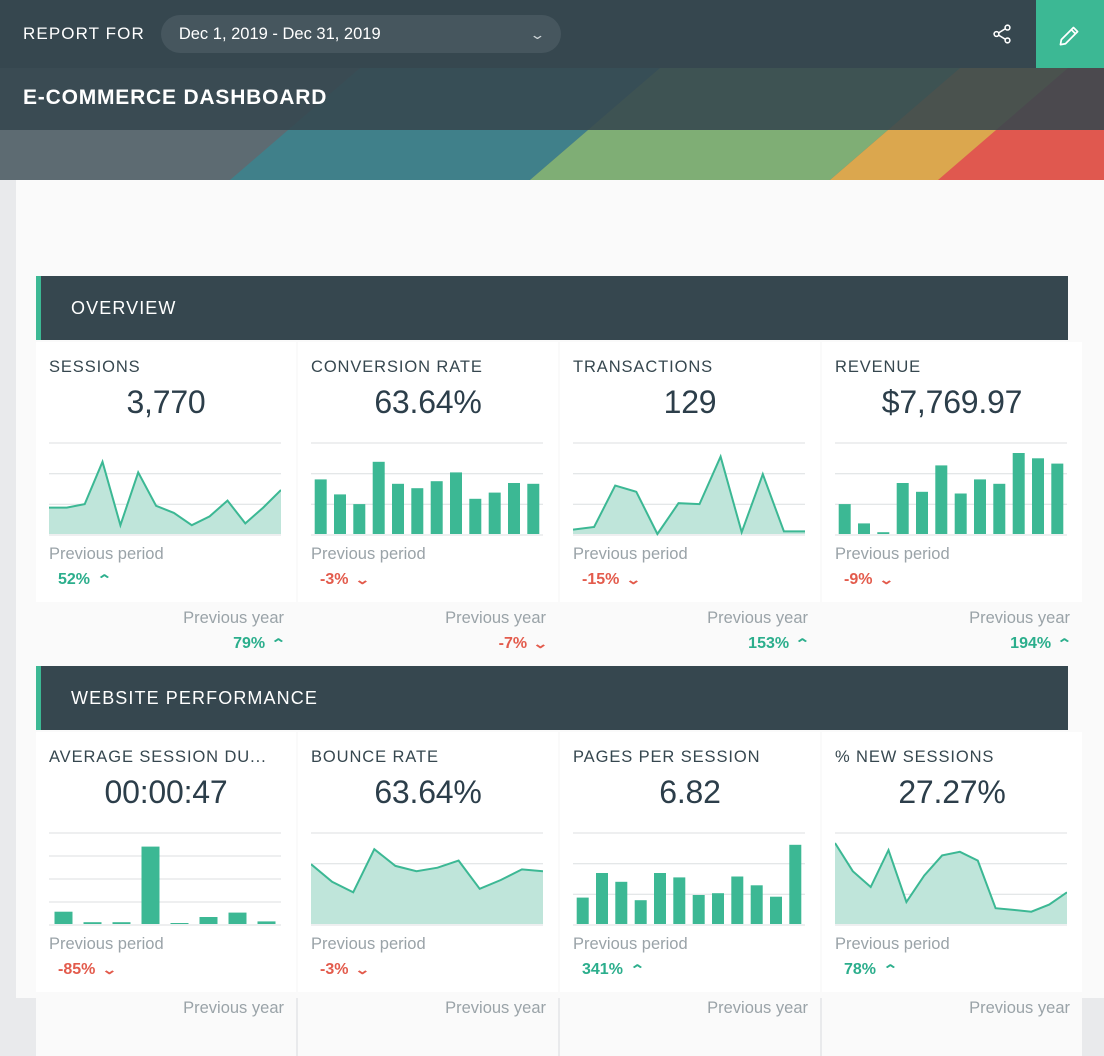 This screenshot has height=1056, width=1104. What do you see at coordinates (397, 367) in the screenshot?
I see `kpi-title: CONVERSION RATE` at bounding box center [397, 367].